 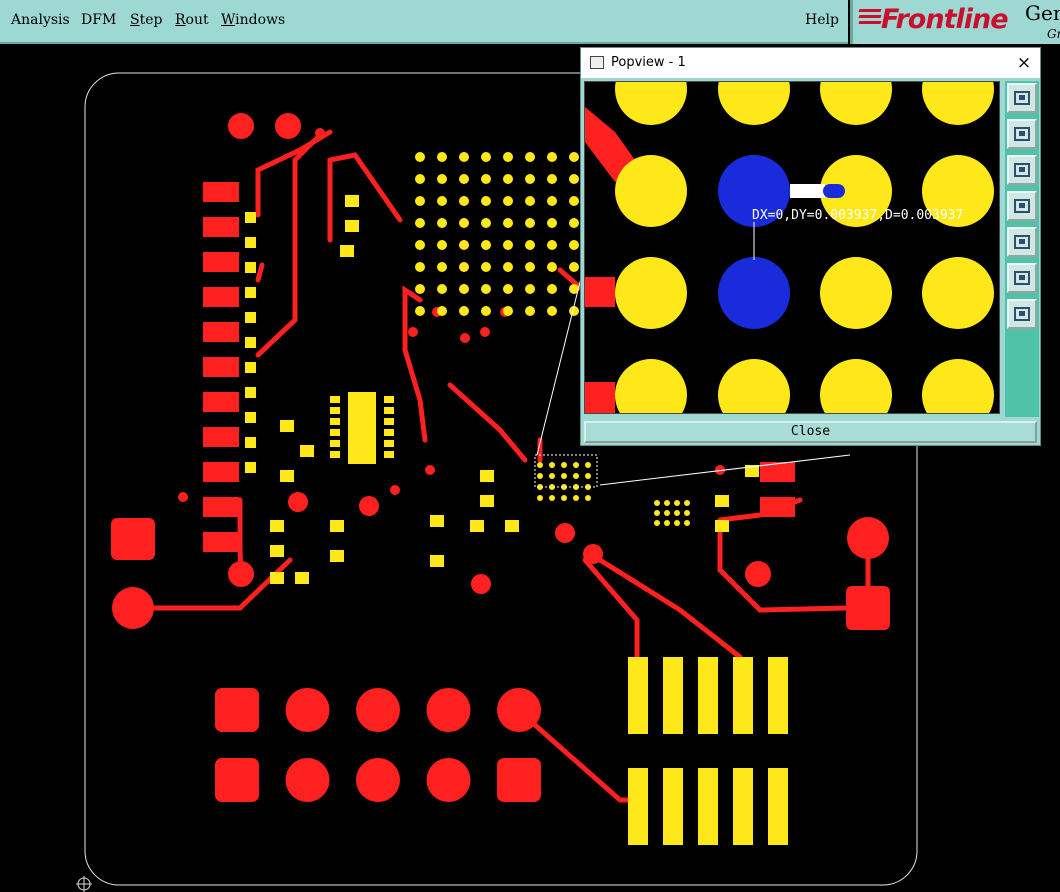 I want to click on popview-toolbar, so click(x=1022, y=249).